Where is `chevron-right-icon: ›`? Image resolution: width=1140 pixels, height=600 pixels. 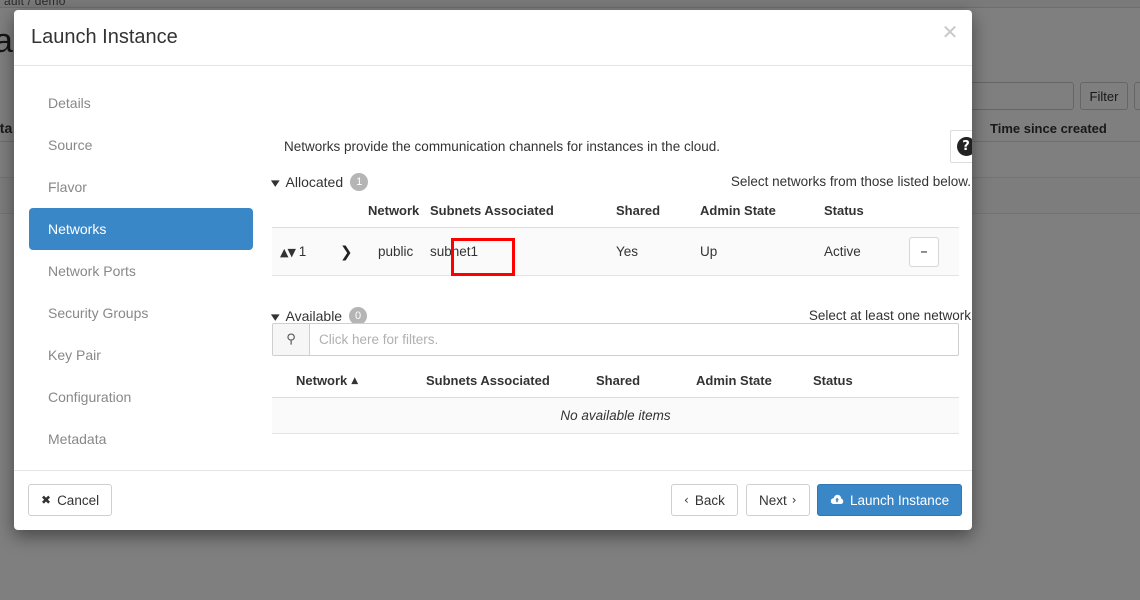
chevron-right-icon: › is located at coordinates (794, 500).